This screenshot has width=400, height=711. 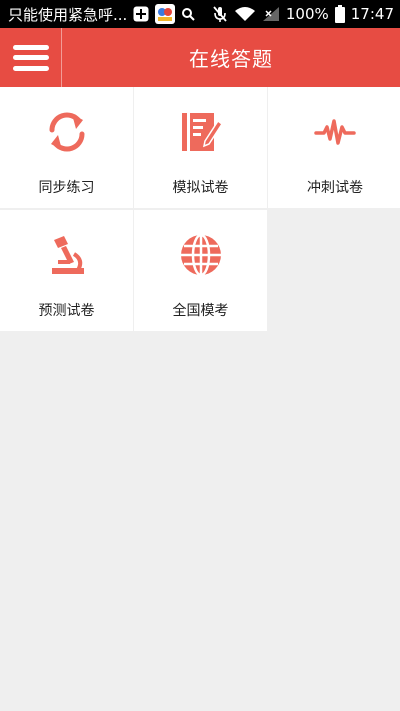 I want to click on battery-percent: 100%, so click(x=307, y=14).